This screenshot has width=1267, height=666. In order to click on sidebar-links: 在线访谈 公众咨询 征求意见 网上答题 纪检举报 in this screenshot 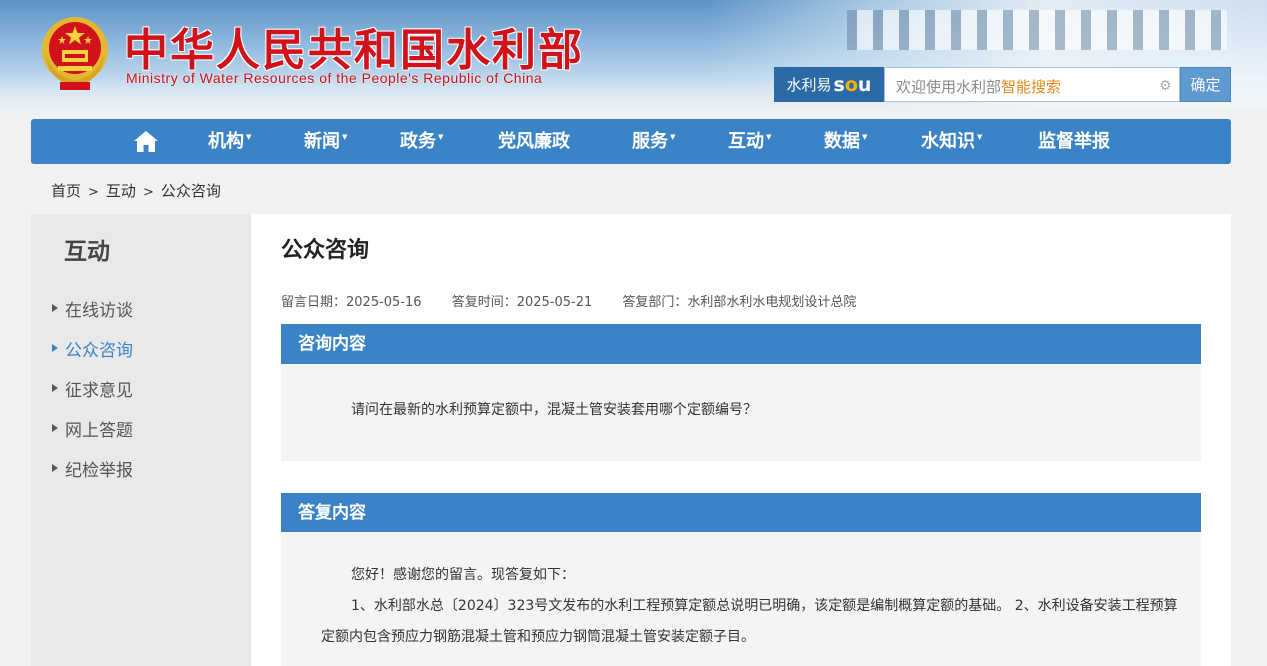, I will do `click(92, 388)`.